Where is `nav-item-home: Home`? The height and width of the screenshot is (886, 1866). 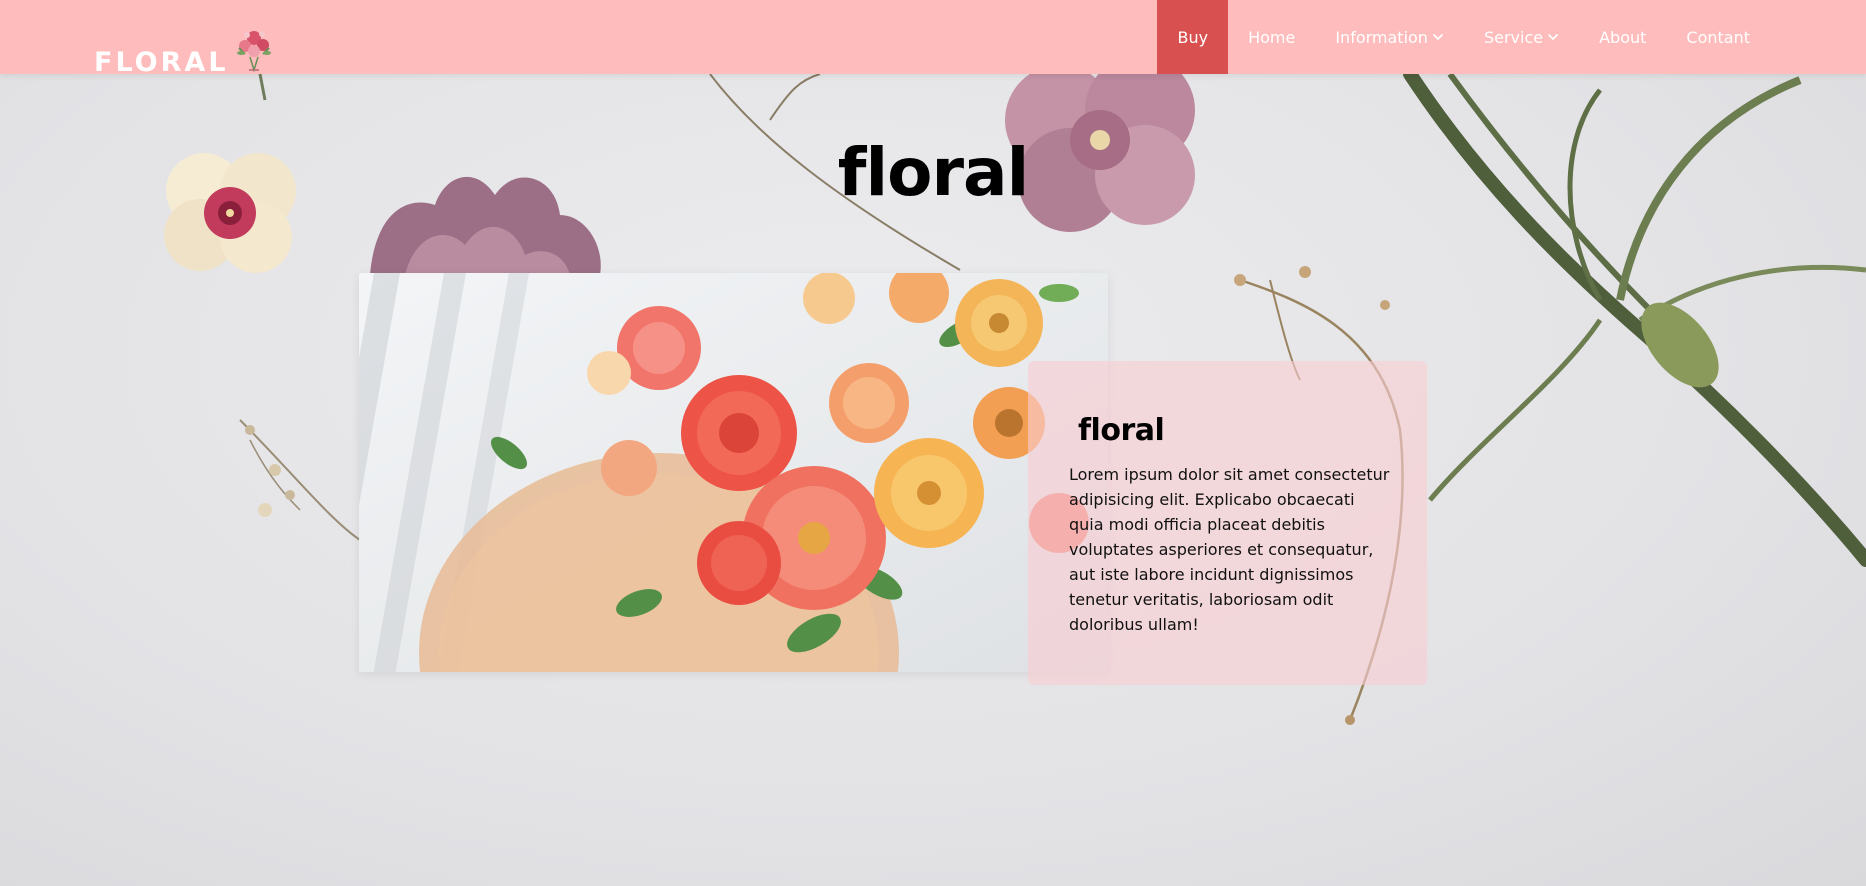 nav-item-home: Home is located at coordinates (1271, 37).